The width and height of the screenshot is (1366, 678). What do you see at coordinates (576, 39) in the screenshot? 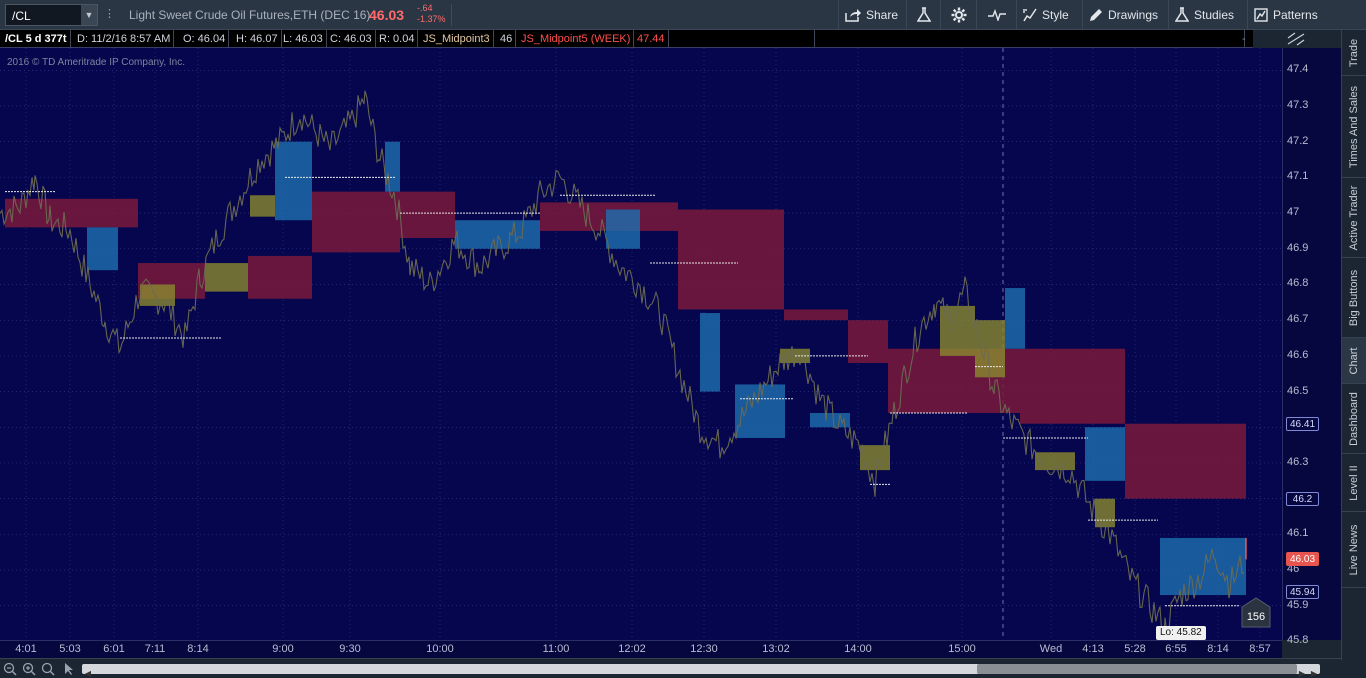
I see `indicator2-name: JS_Midpoint5 (WEEK)` at bounding box center [576, 39].